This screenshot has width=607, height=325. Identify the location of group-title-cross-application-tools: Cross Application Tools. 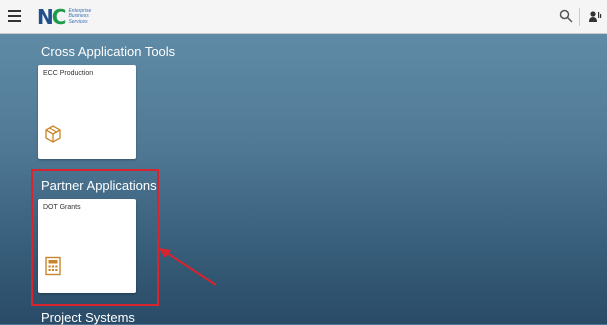
(108, 51).